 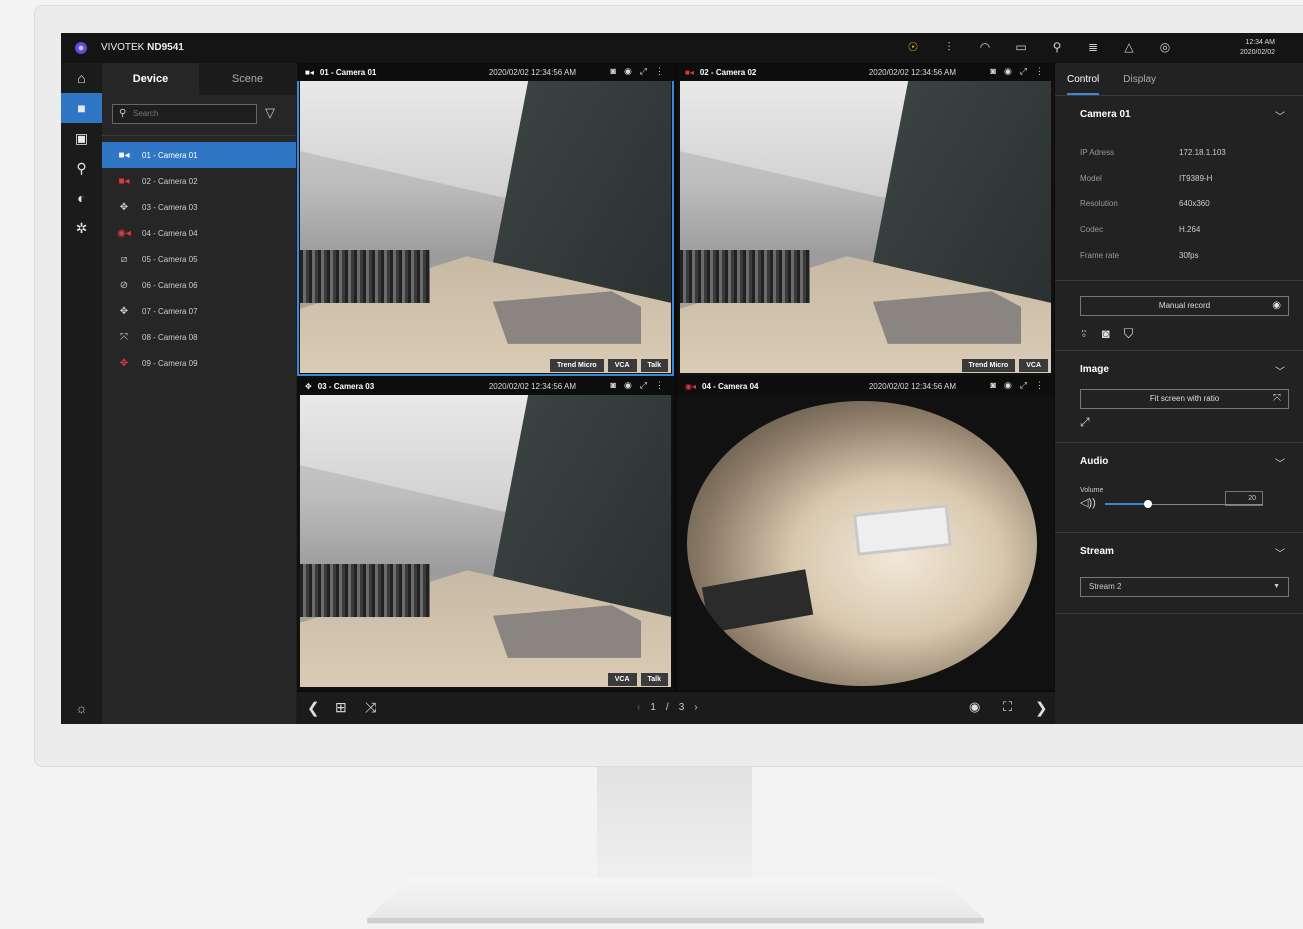 What do you see at coordinates (81, 708) in the screenshot?
I see `brightness-icon: ☼` at bounding box center [81, 708].